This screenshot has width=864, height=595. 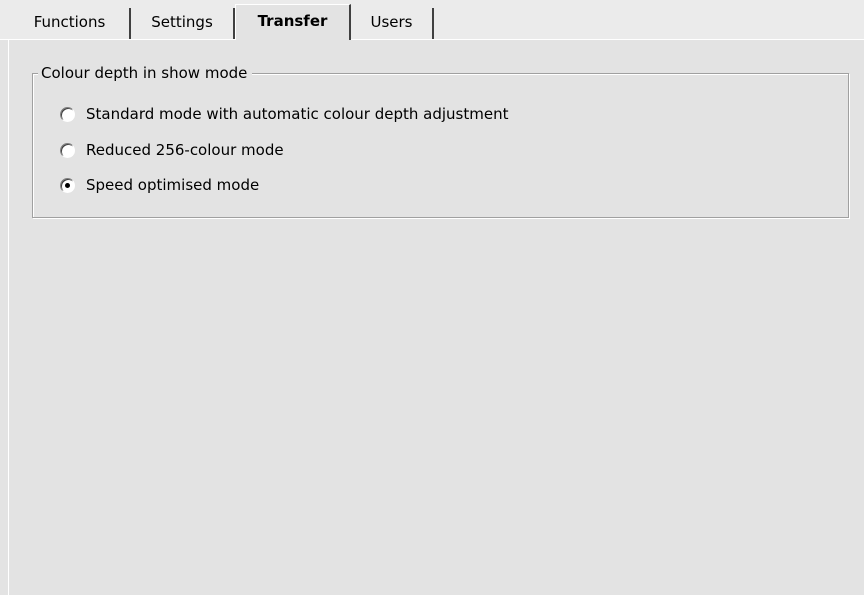 I want to click on tab-baseline, so click(x=432, y=39).